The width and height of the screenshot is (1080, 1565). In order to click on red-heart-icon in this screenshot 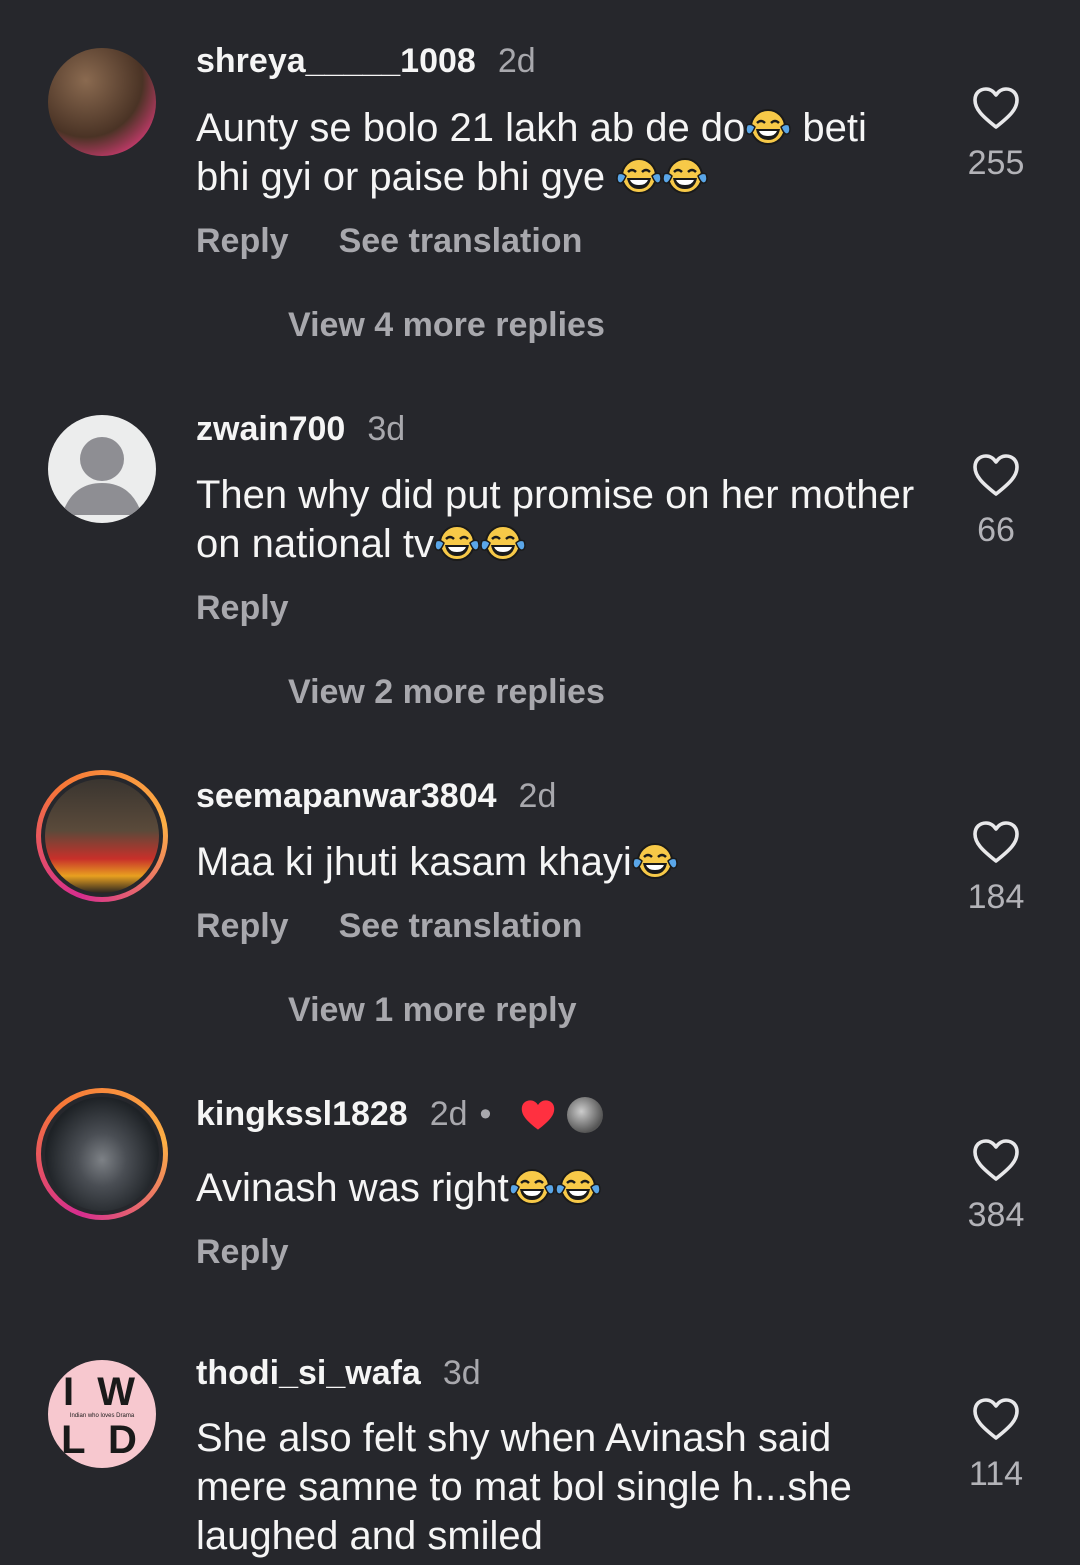, I will do `click(538, 1114)`.